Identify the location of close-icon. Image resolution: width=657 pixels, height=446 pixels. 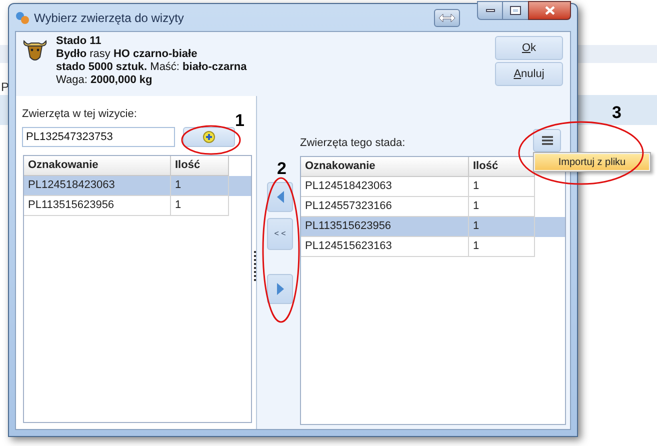
(549, 10).